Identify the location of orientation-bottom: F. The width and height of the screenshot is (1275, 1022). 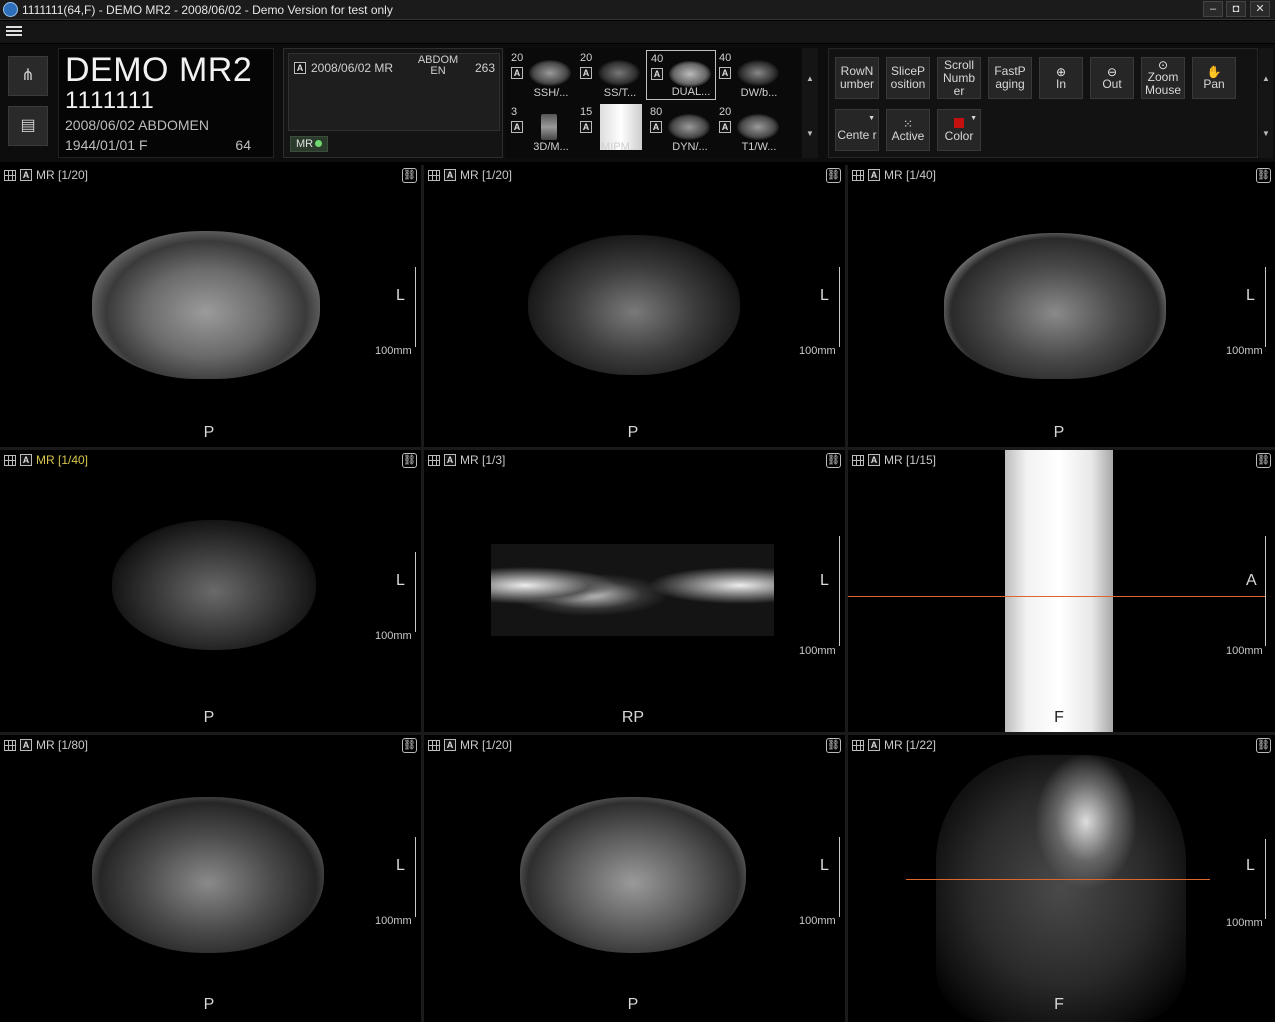
(1059, 717).